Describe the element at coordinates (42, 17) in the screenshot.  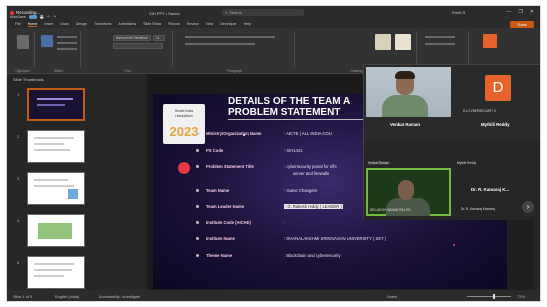
I see `save-icon: 💾` at that location.